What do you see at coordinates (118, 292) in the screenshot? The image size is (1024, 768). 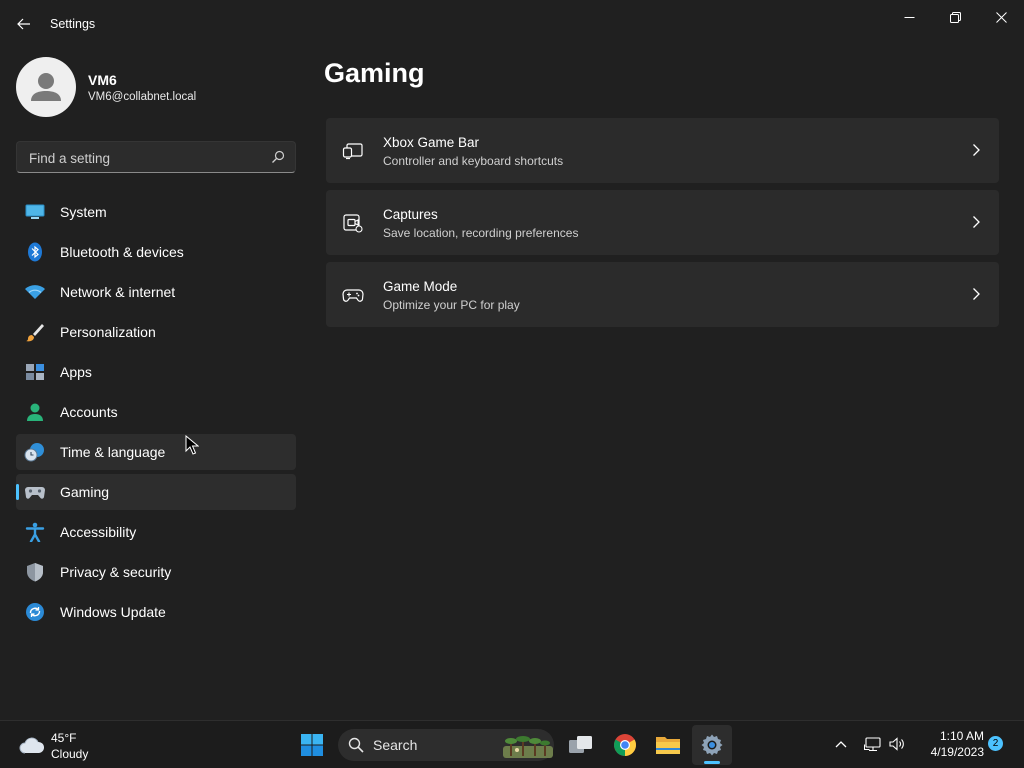 I see `sidebar-item-label: Network & internet` at bounding box center [118, 292].